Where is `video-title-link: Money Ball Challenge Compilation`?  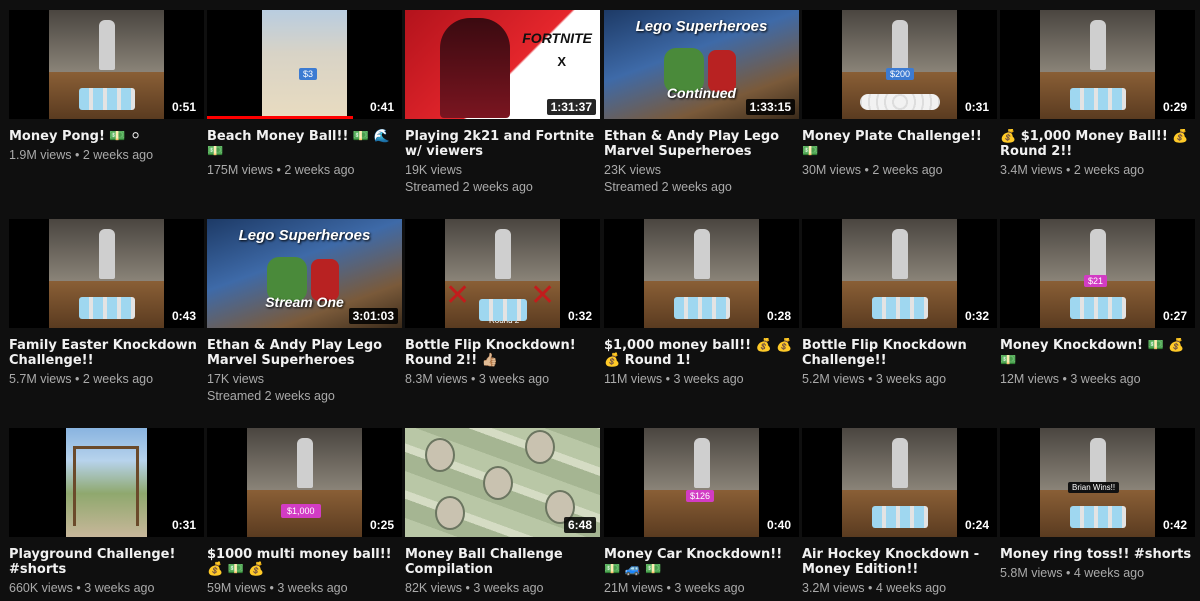 video-title-link: Money Ball Challenge Compilation is located at coordinates (502, 562).